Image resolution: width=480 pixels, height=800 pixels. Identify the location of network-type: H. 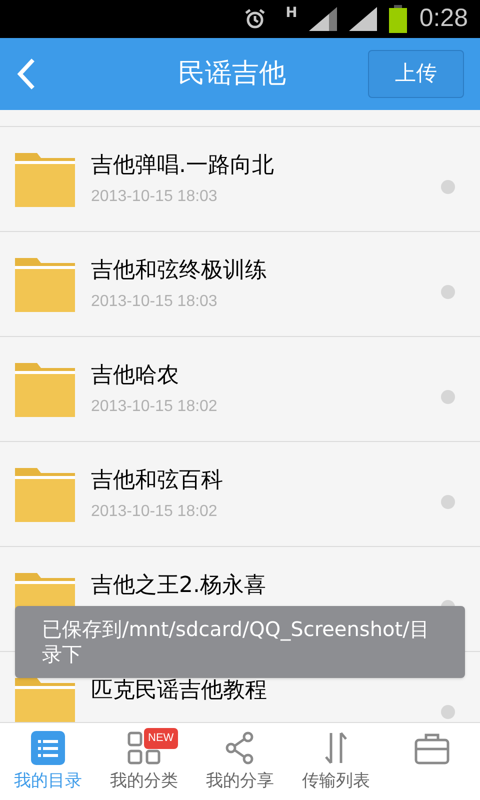
(292, 13).